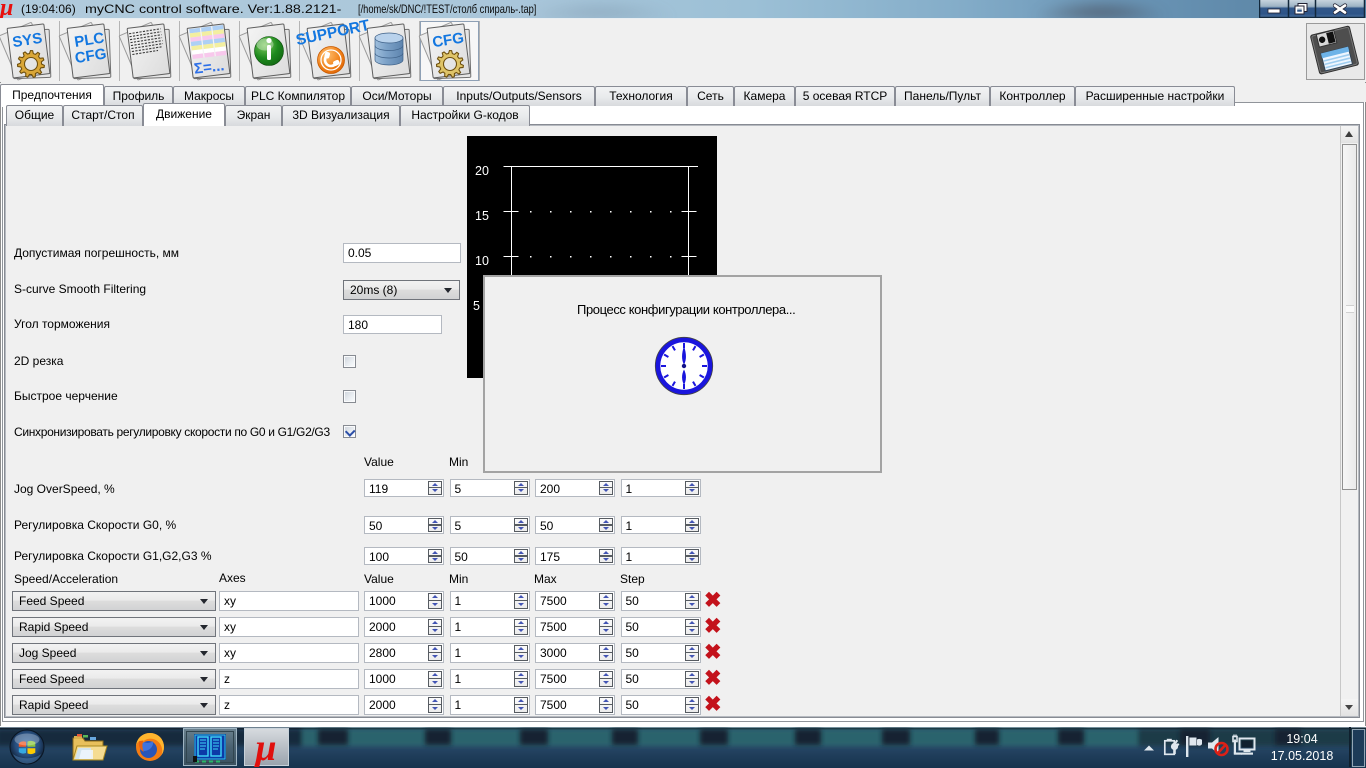 This screenshot has width=1366, height=768. Describe the element at coordinates (1301, 739) in the screenshot. I see `svg-text: 19:04` at that location.